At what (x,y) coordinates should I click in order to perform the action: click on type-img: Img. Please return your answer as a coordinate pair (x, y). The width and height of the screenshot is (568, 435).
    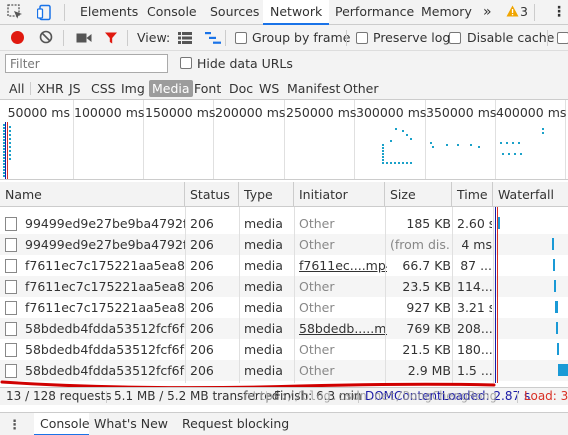
    Looking at the image, I should click on (133, 88).